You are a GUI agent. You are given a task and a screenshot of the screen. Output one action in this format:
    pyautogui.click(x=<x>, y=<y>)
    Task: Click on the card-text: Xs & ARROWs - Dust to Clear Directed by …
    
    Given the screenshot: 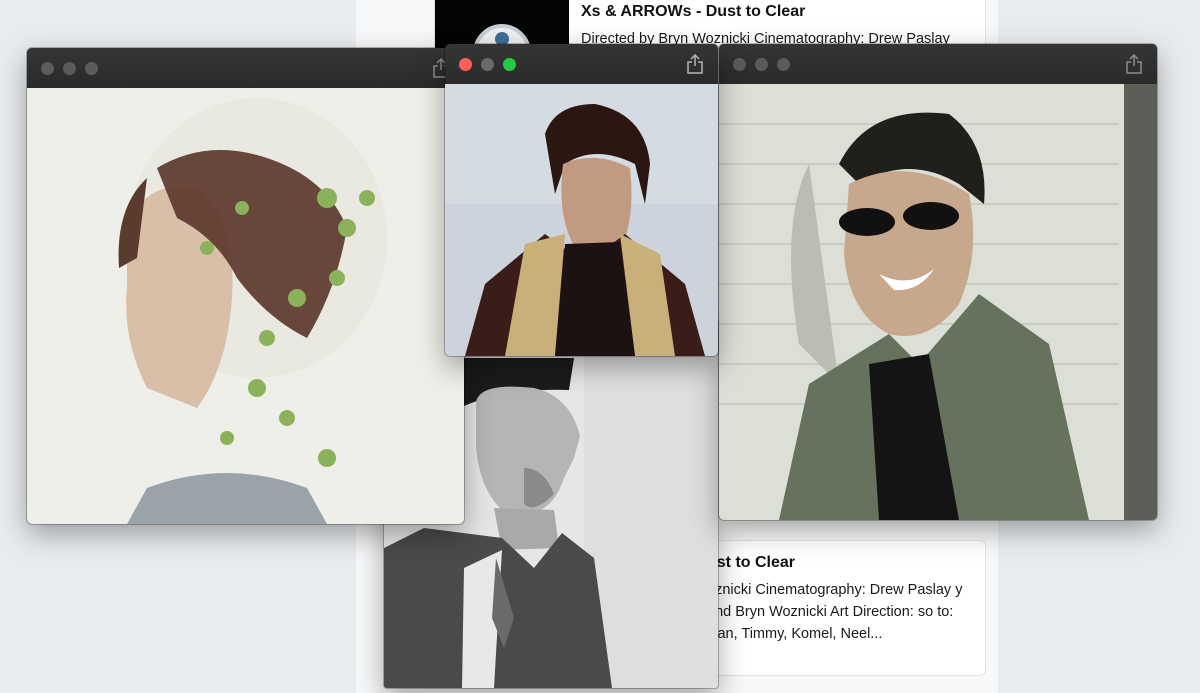 What is the action you would take?
    pyautogui.click(x=778, y=26)
    